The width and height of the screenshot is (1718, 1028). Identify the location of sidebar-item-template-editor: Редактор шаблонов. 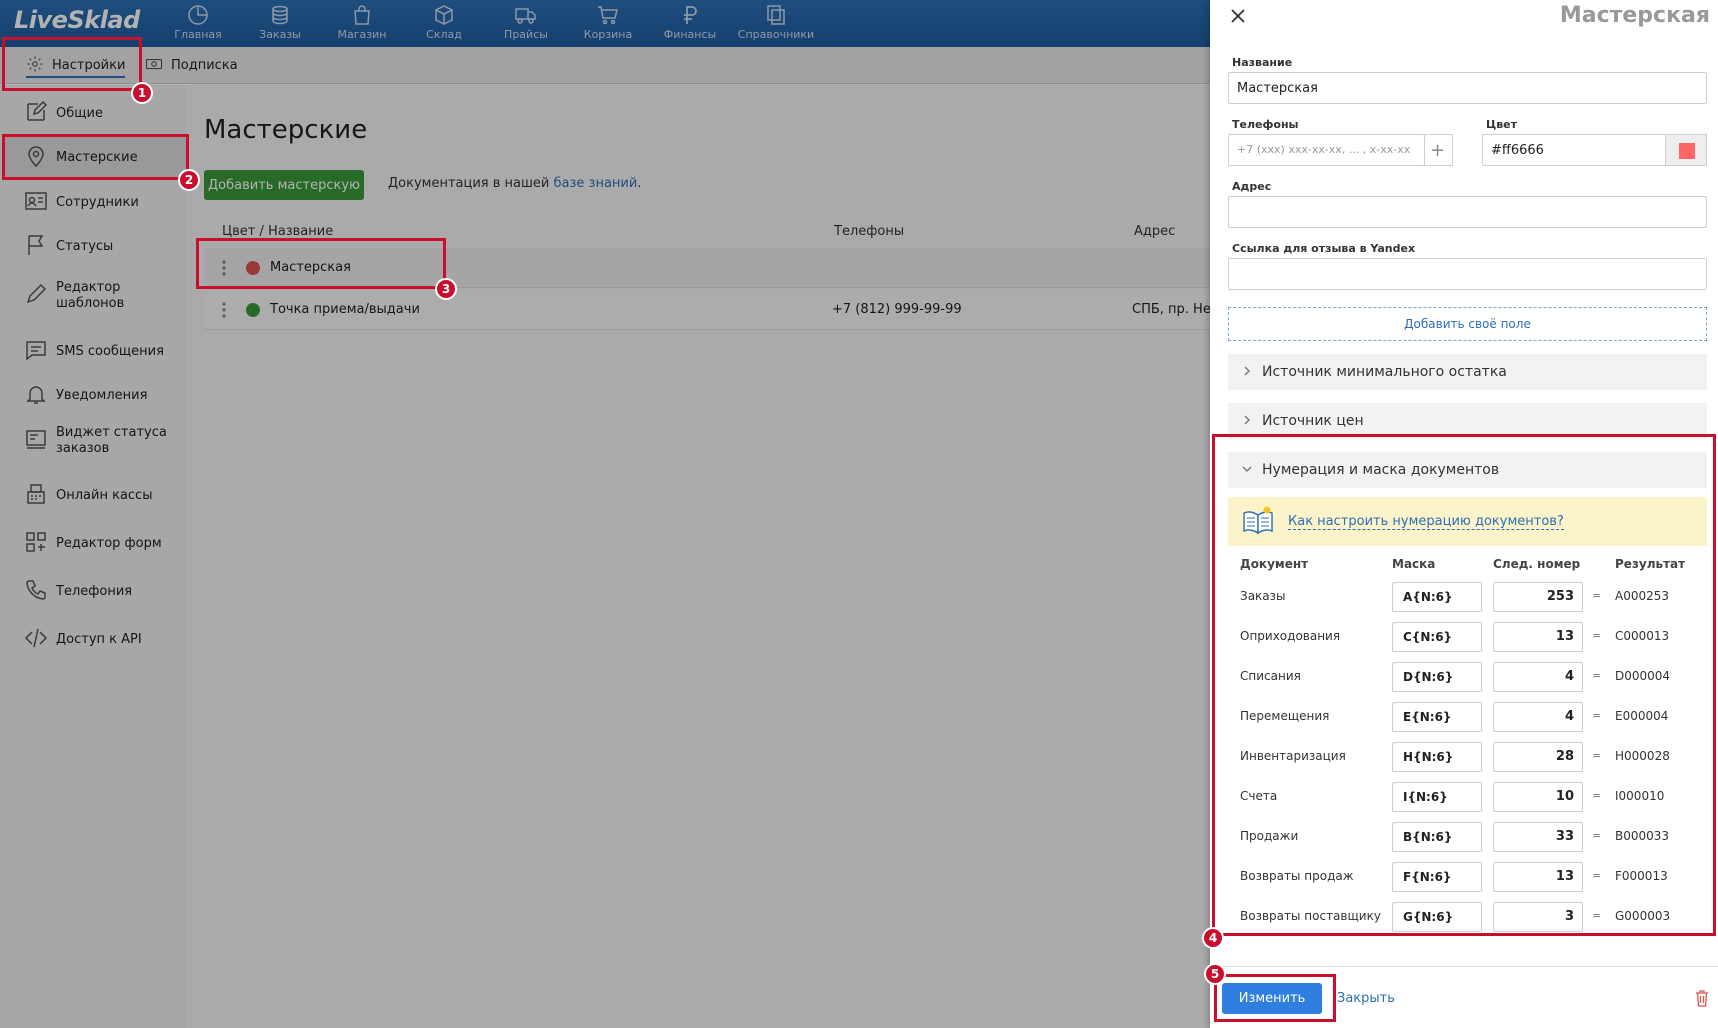
(74, 296).